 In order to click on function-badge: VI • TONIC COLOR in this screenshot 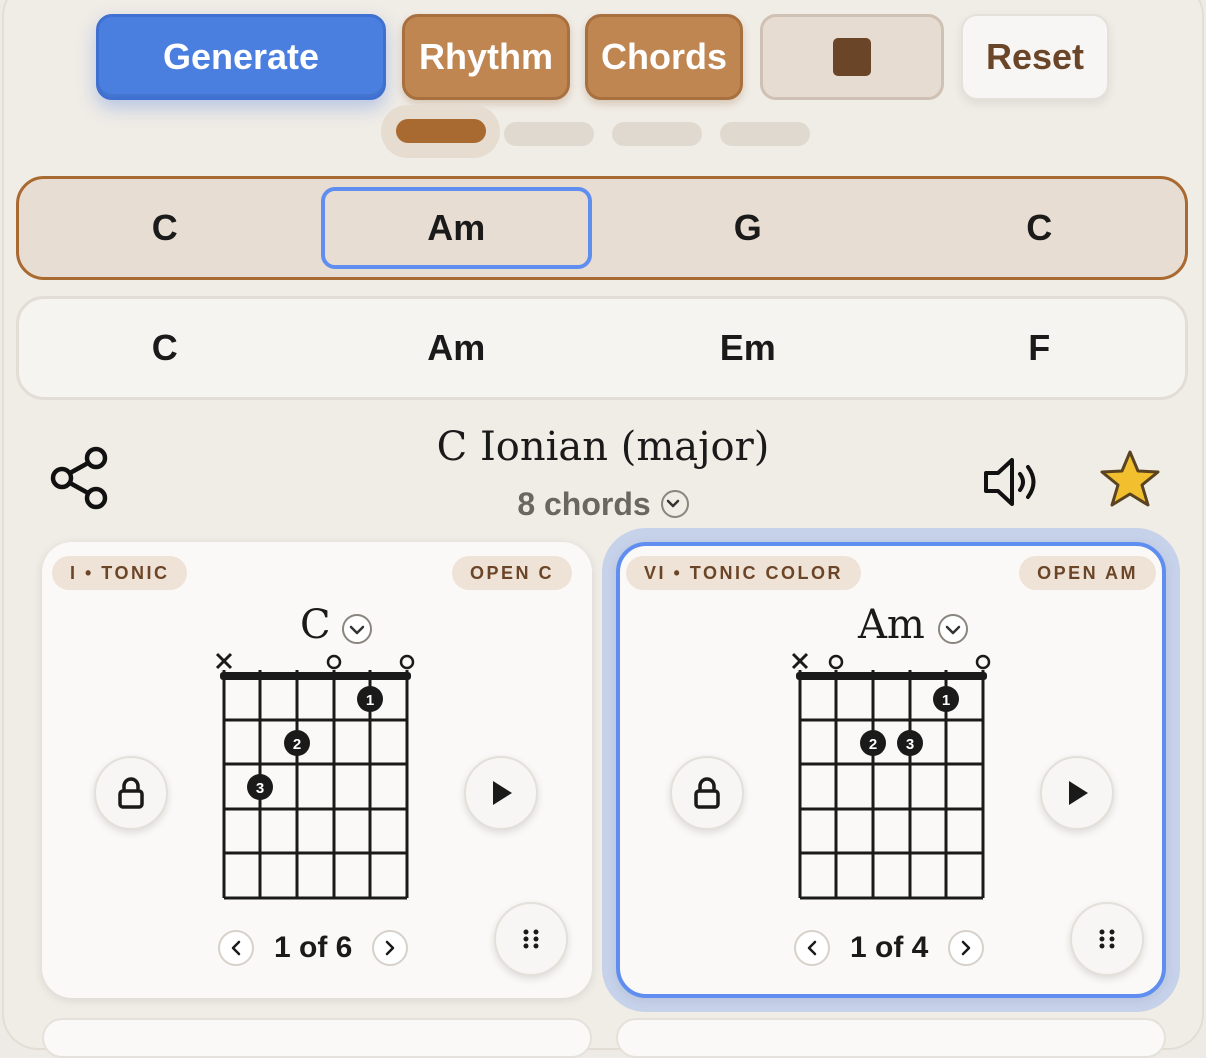, I will do `click(743, 573)`.